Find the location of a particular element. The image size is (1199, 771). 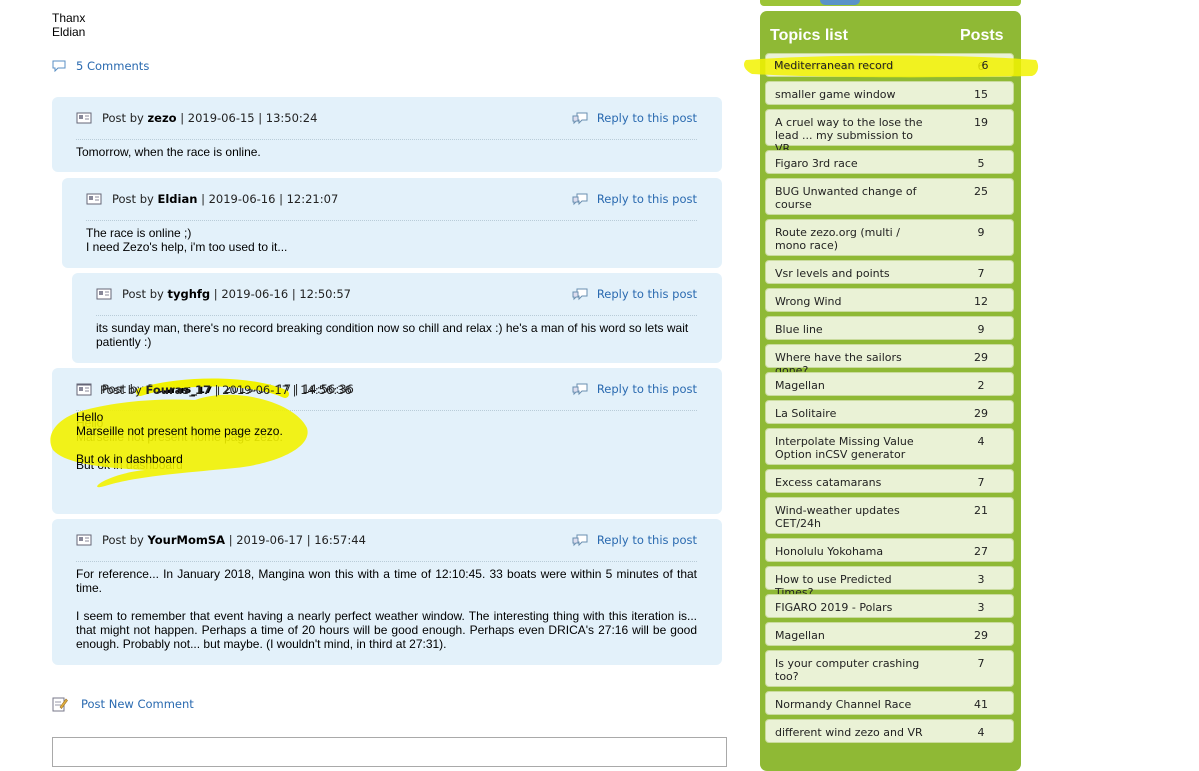

topic-count: 19 is located at coordinates (981, 122).